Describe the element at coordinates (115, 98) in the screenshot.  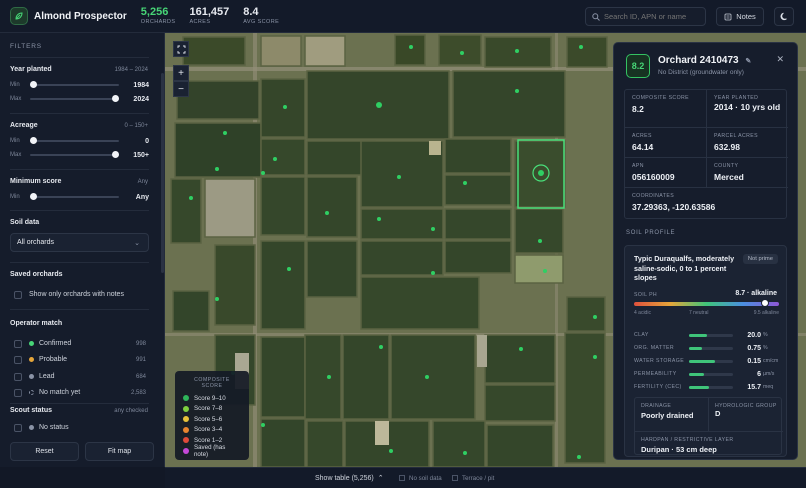
I see `year-max-knob` at that location.